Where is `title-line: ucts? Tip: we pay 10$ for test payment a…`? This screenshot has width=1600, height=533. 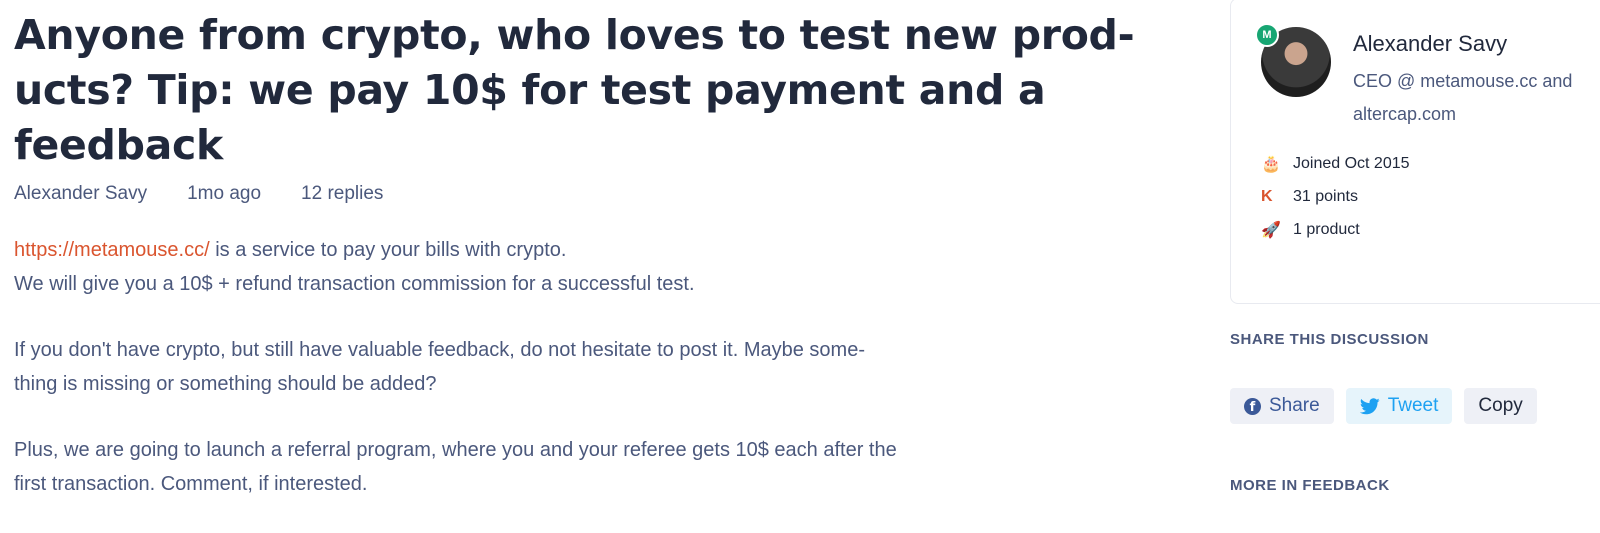 title-line: ucts? Tip: we pay 10$ for test payment a… is located at coordinates (530, 90).